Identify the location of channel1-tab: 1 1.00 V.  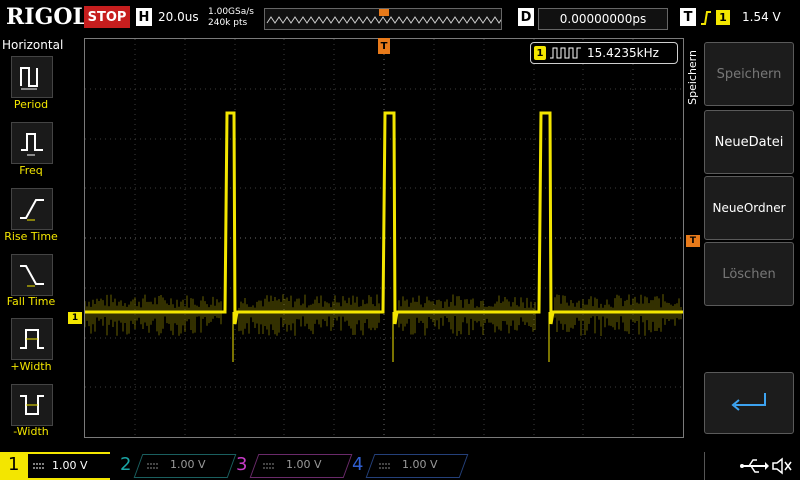
(55, 466).